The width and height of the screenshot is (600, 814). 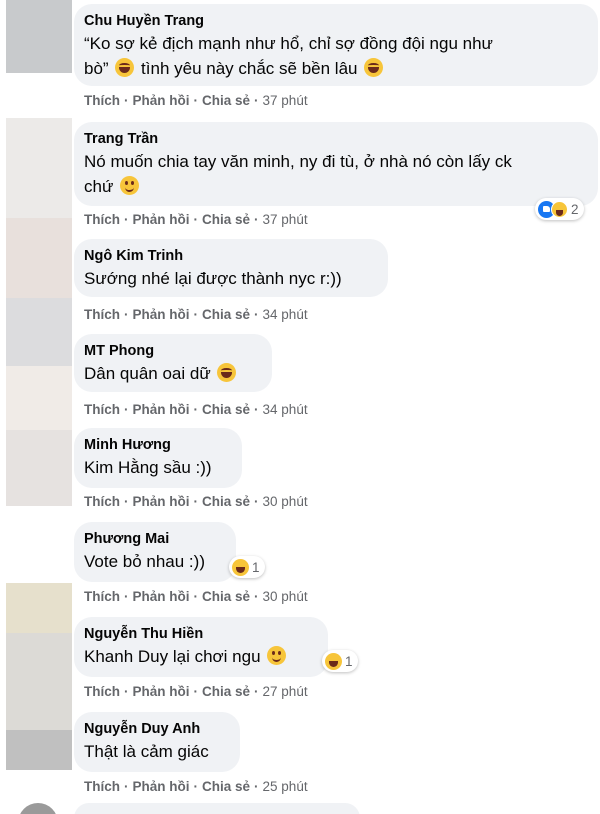 I want to click on comment-text-line: Dân quân oai dữ, so click(x=147, y=373).